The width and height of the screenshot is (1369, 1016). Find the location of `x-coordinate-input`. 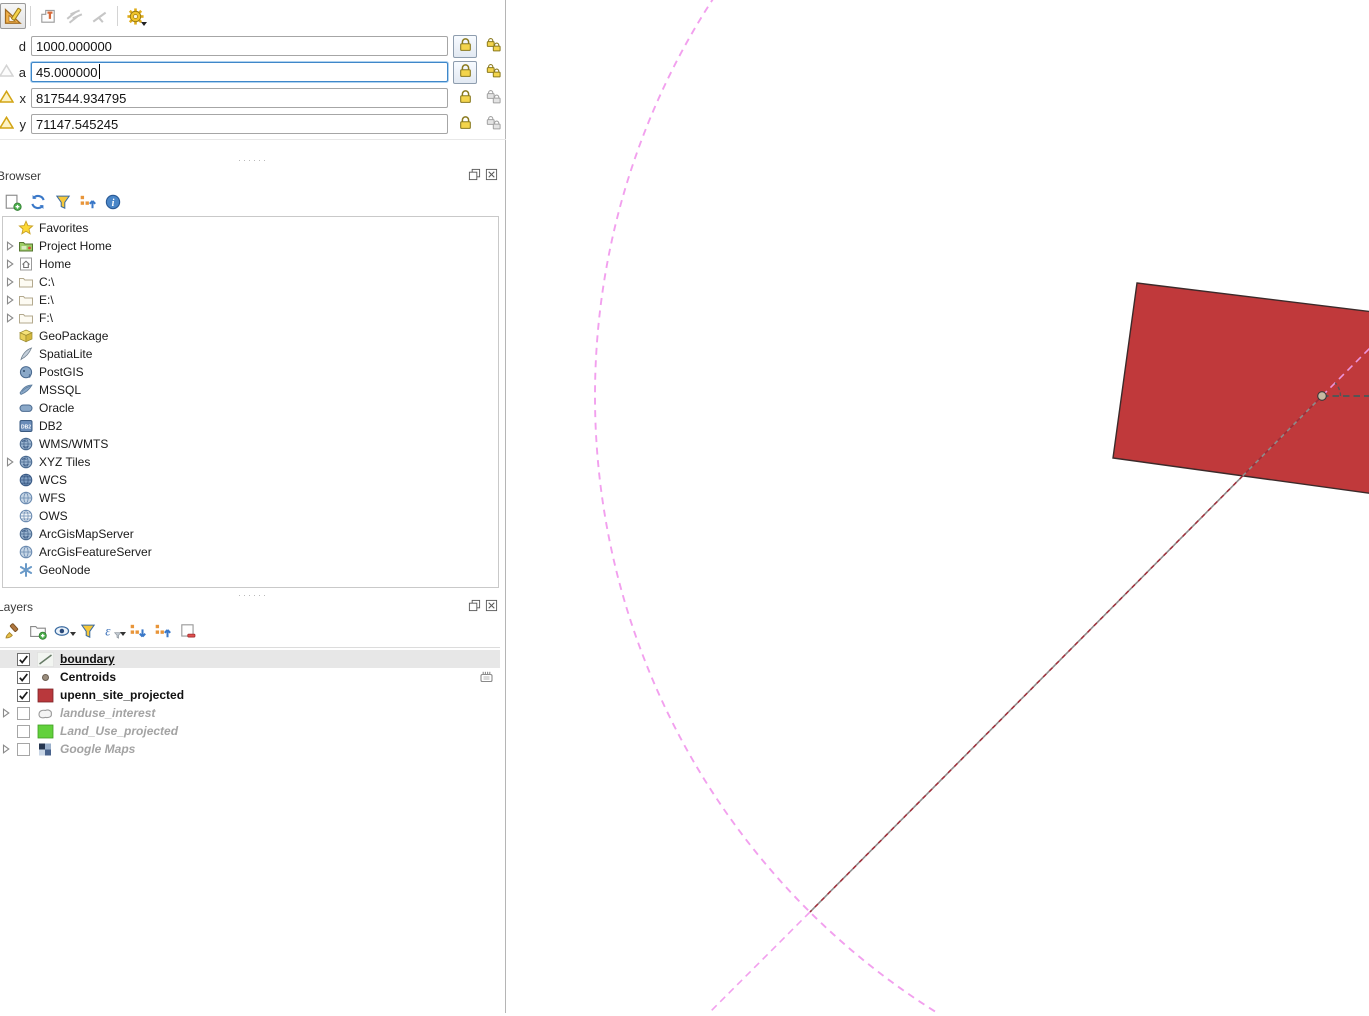

x-coordinate-input is located at coordinates (239, 98).